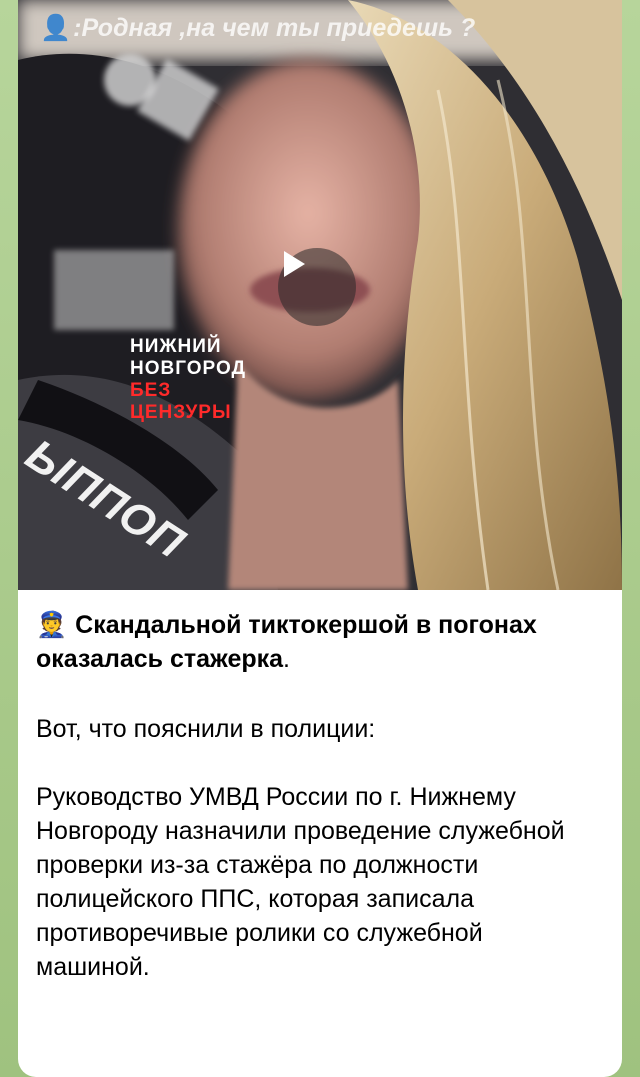  Describe the element at coordinates (52, 625) in the screenshot. I see `police-officer-icon: 👮` at that location.